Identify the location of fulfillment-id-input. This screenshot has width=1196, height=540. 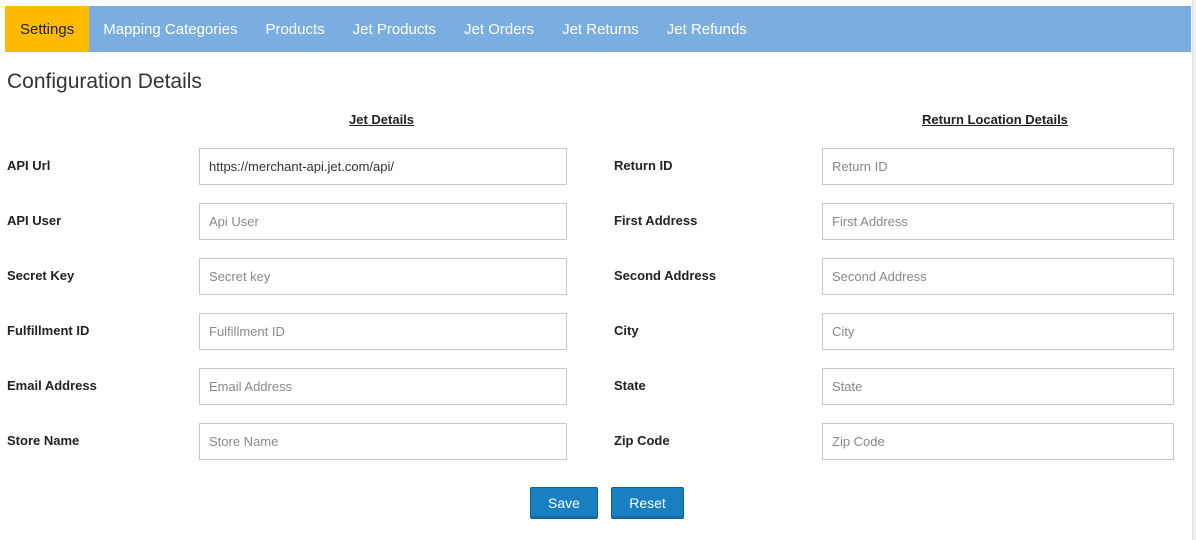
(383, 331).